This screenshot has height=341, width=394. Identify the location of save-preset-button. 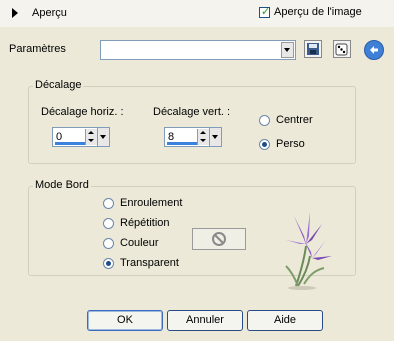
(313, 49).